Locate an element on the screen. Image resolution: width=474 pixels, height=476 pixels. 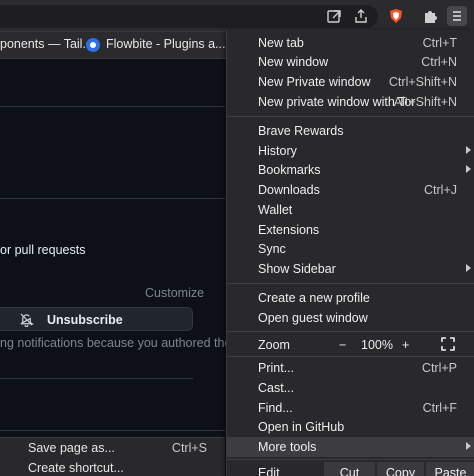
menu-hamburger-icon is located at coordinates (457, 16).